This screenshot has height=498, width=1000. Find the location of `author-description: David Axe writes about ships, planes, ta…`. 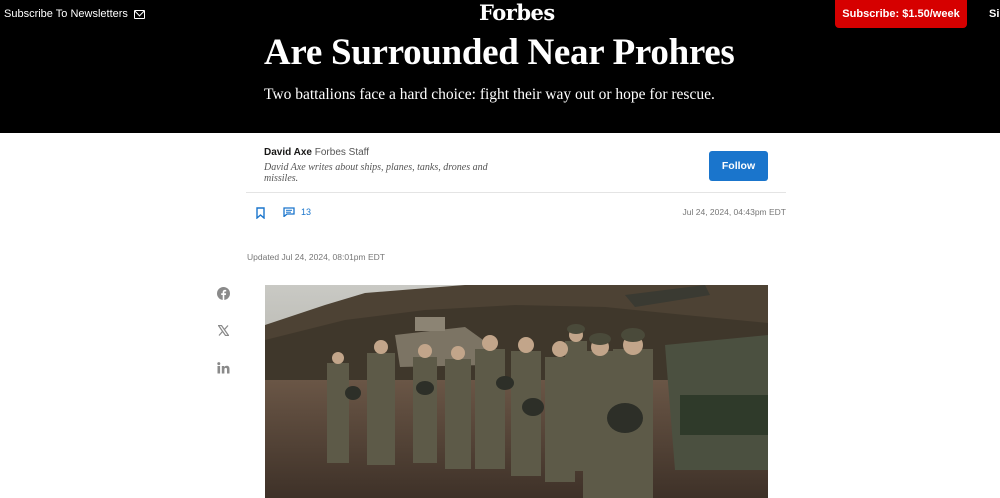

author-description: David Axe writes about ships, planes, ta… is located at coordinates (376, 173).